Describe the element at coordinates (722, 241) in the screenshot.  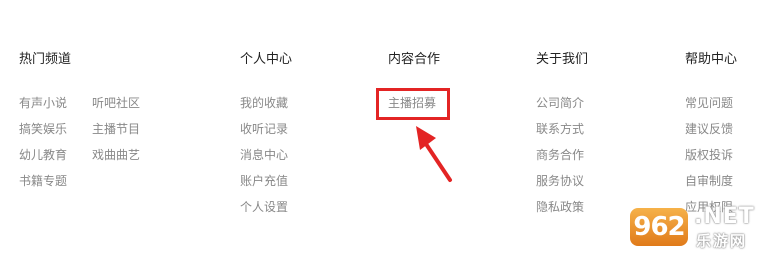
I see `watermark-sub: 乐游网` at that location.